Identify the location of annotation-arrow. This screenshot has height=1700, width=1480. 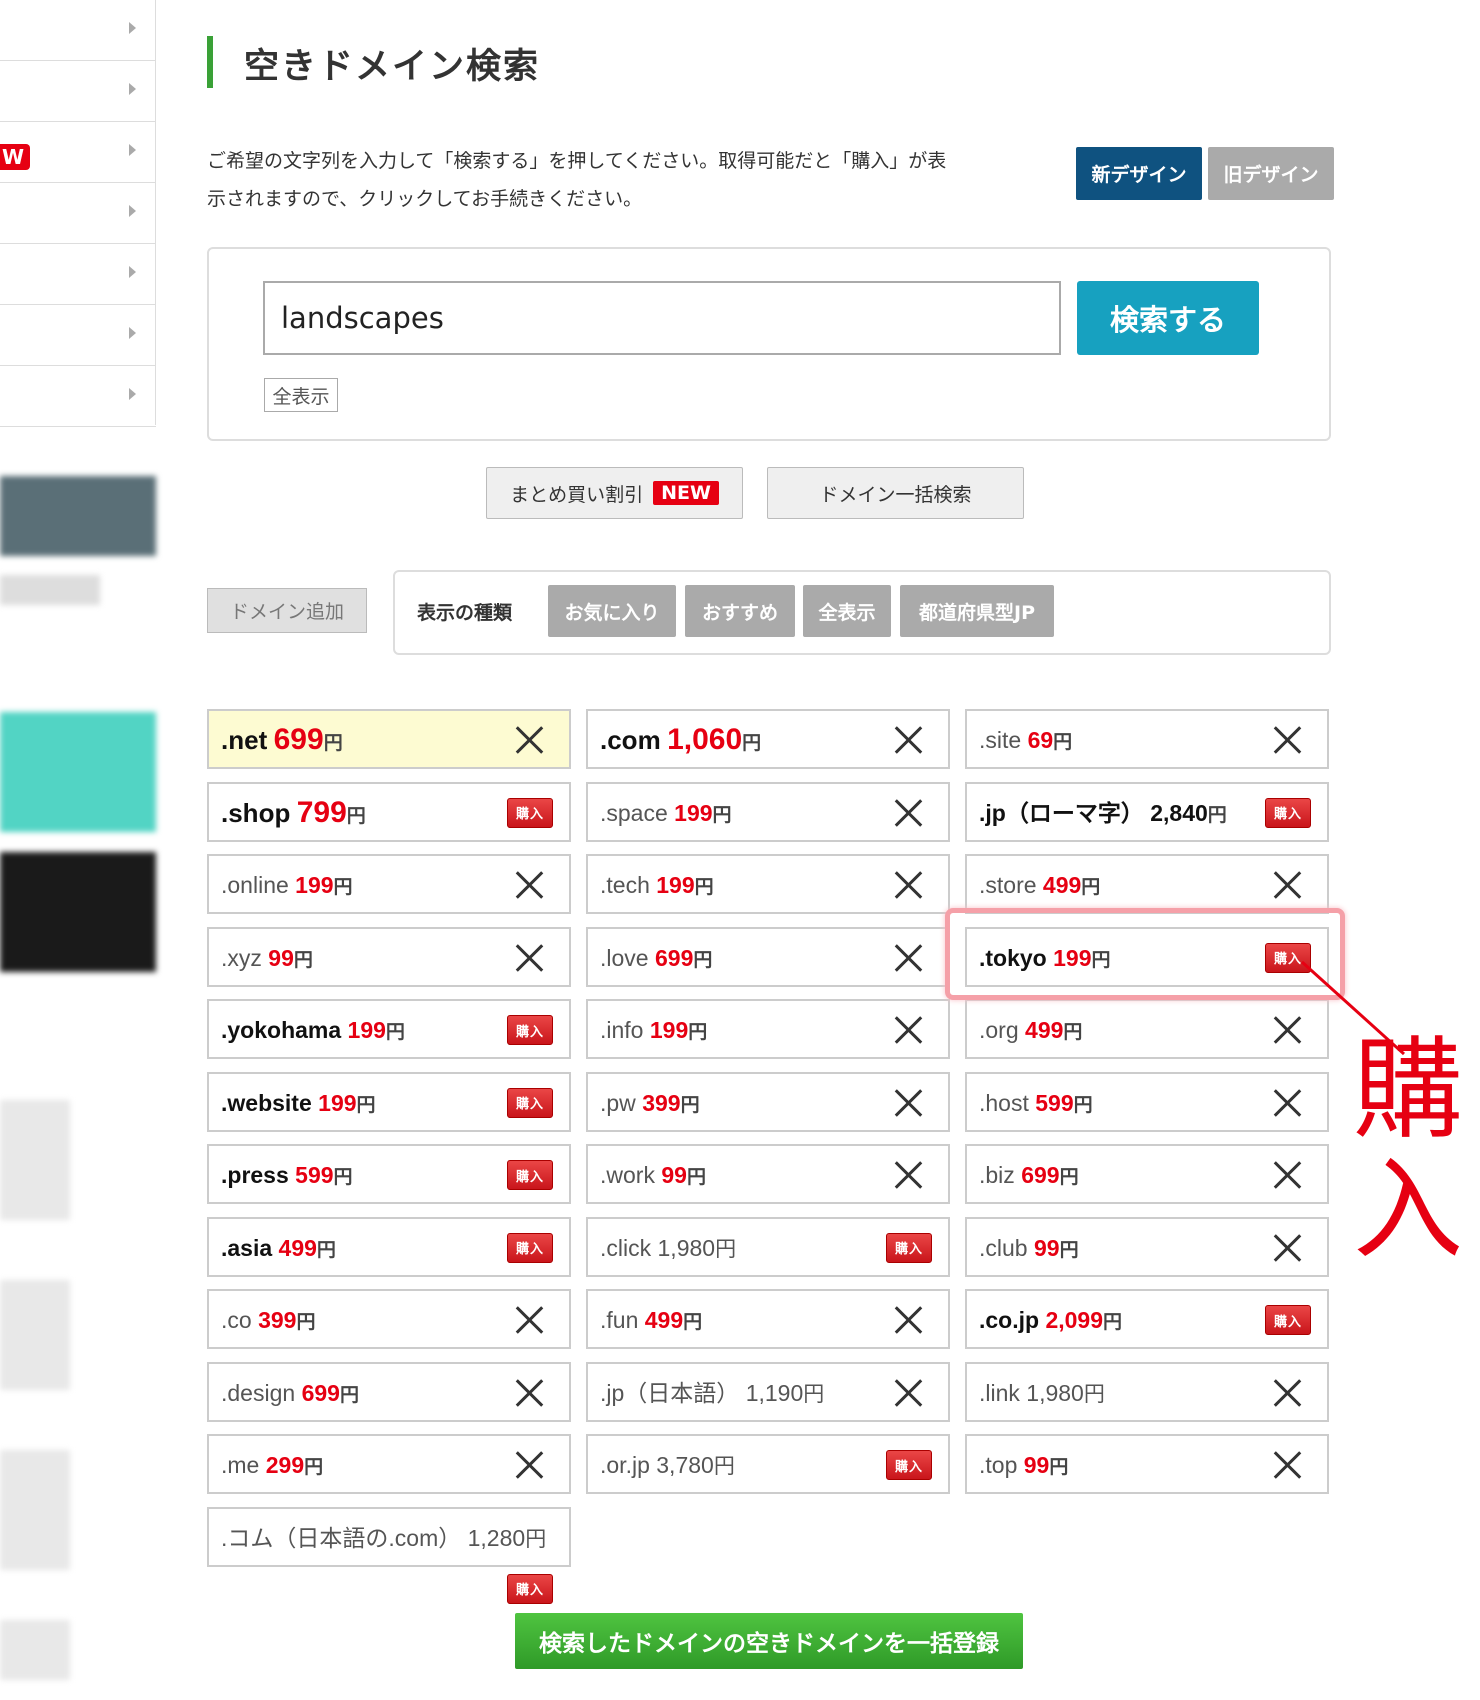
(1353, 1008).